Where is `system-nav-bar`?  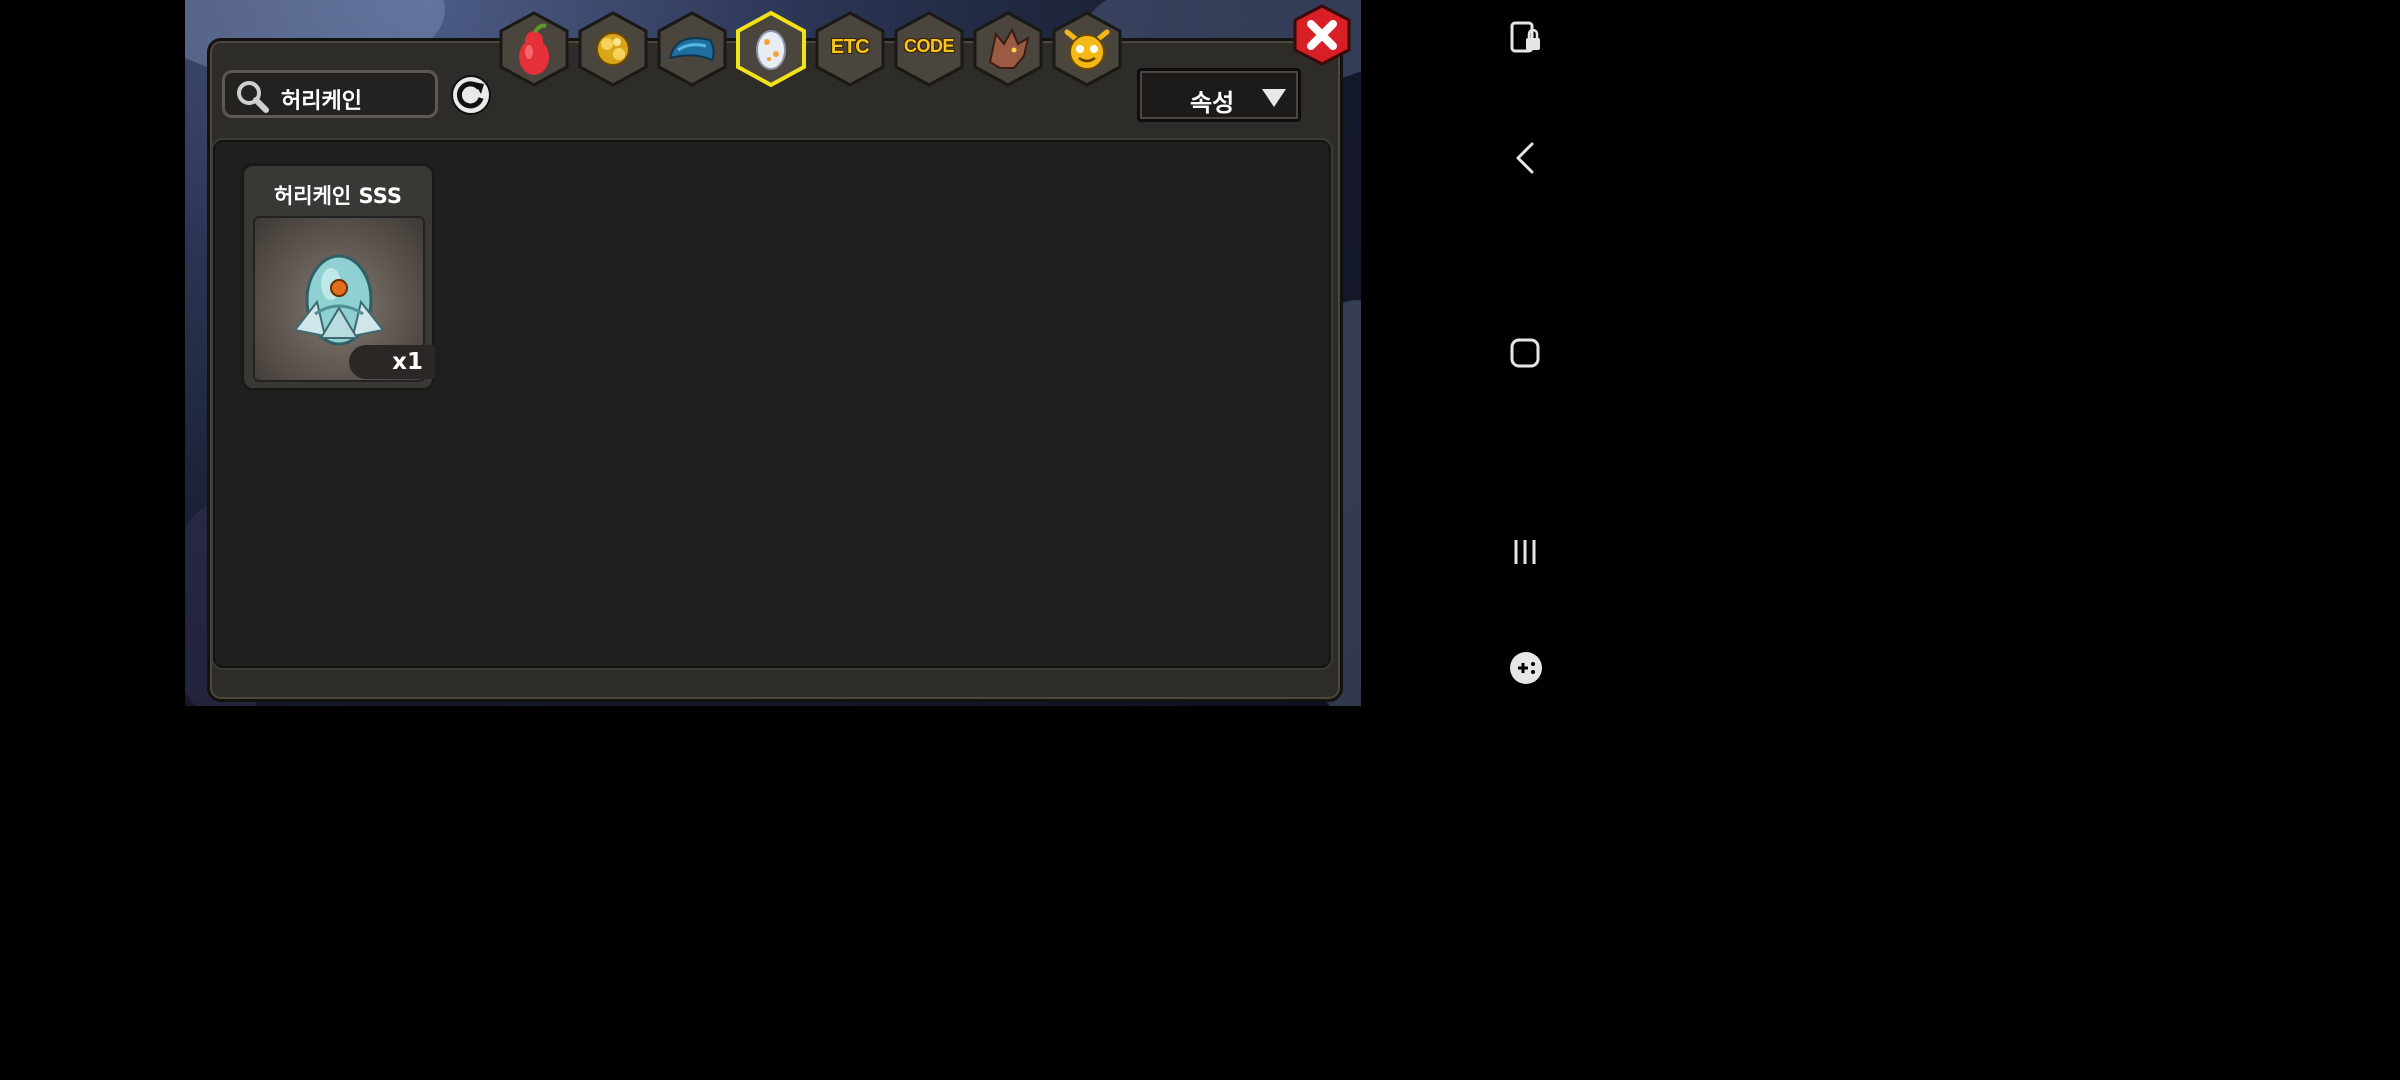 system-nav-bar is located at coordinates (1529, 353).